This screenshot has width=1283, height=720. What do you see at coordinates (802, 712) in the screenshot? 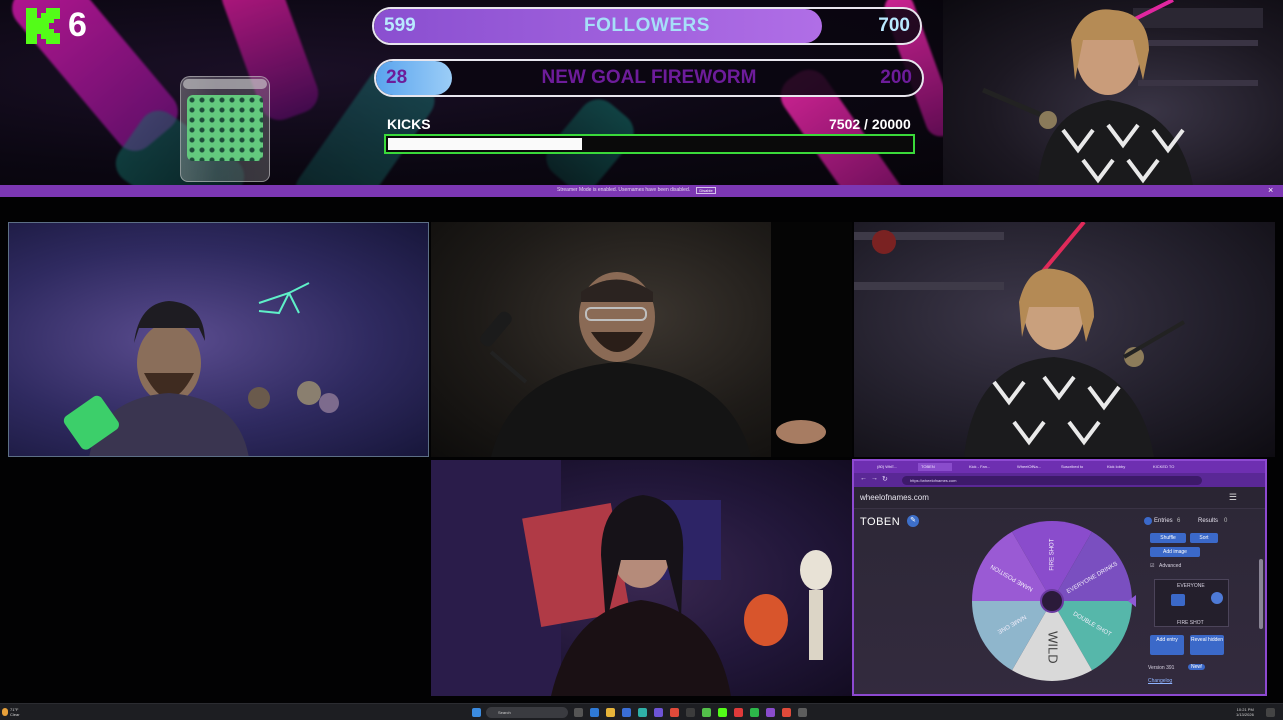
I see `settings-gear-icon` at bounding box center [802, 712].